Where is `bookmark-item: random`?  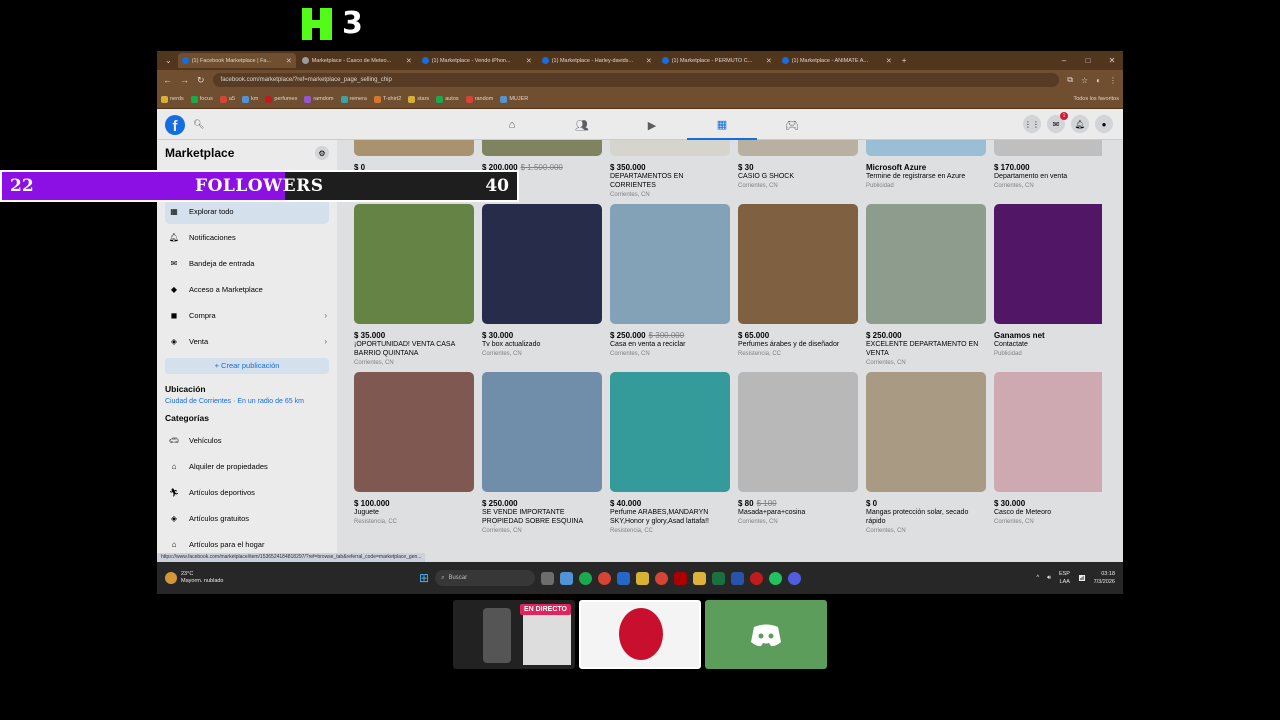 bookmark-item: random is located at coordinates (479, 99).